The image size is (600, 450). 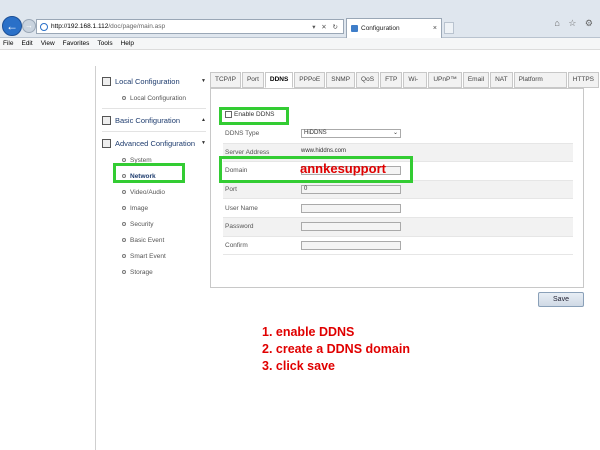 What do you see at coordinates (236, 245) in the screenshot?
I see `confirm-label: Confirm` at bounding box center [236, 245].